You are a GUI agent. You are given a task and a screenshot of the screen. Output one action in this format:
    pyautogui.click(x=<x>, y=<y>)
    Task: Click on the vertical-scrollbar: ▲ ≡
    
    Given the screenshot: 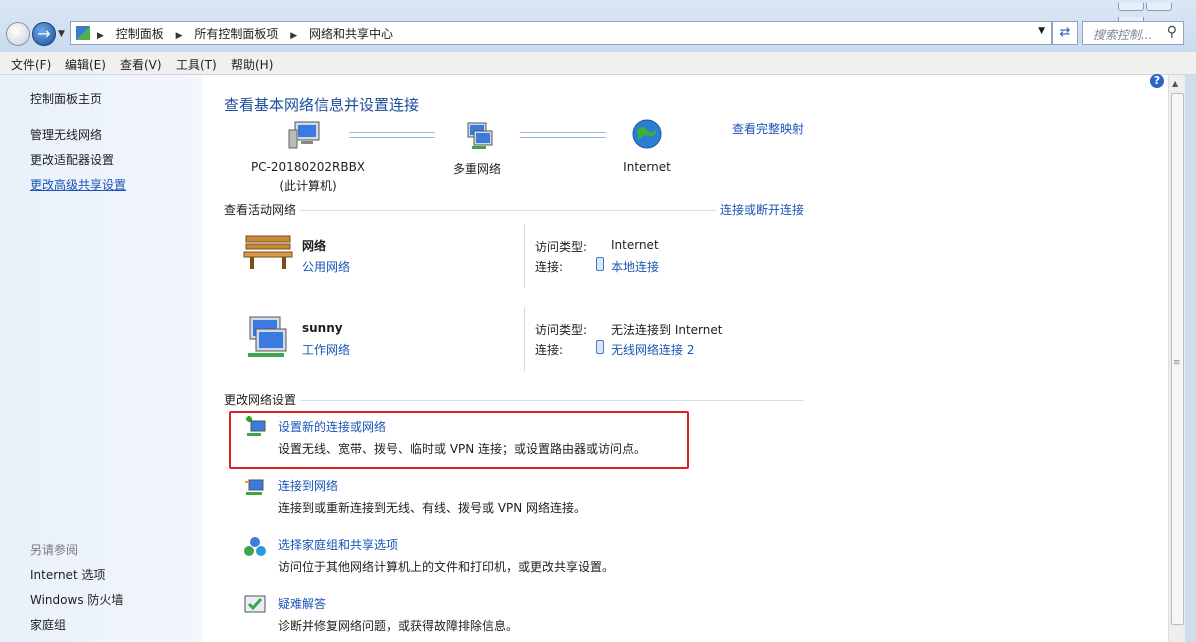 What is the action you would take?
    pyautogui.click(x=1176, y=358)
    